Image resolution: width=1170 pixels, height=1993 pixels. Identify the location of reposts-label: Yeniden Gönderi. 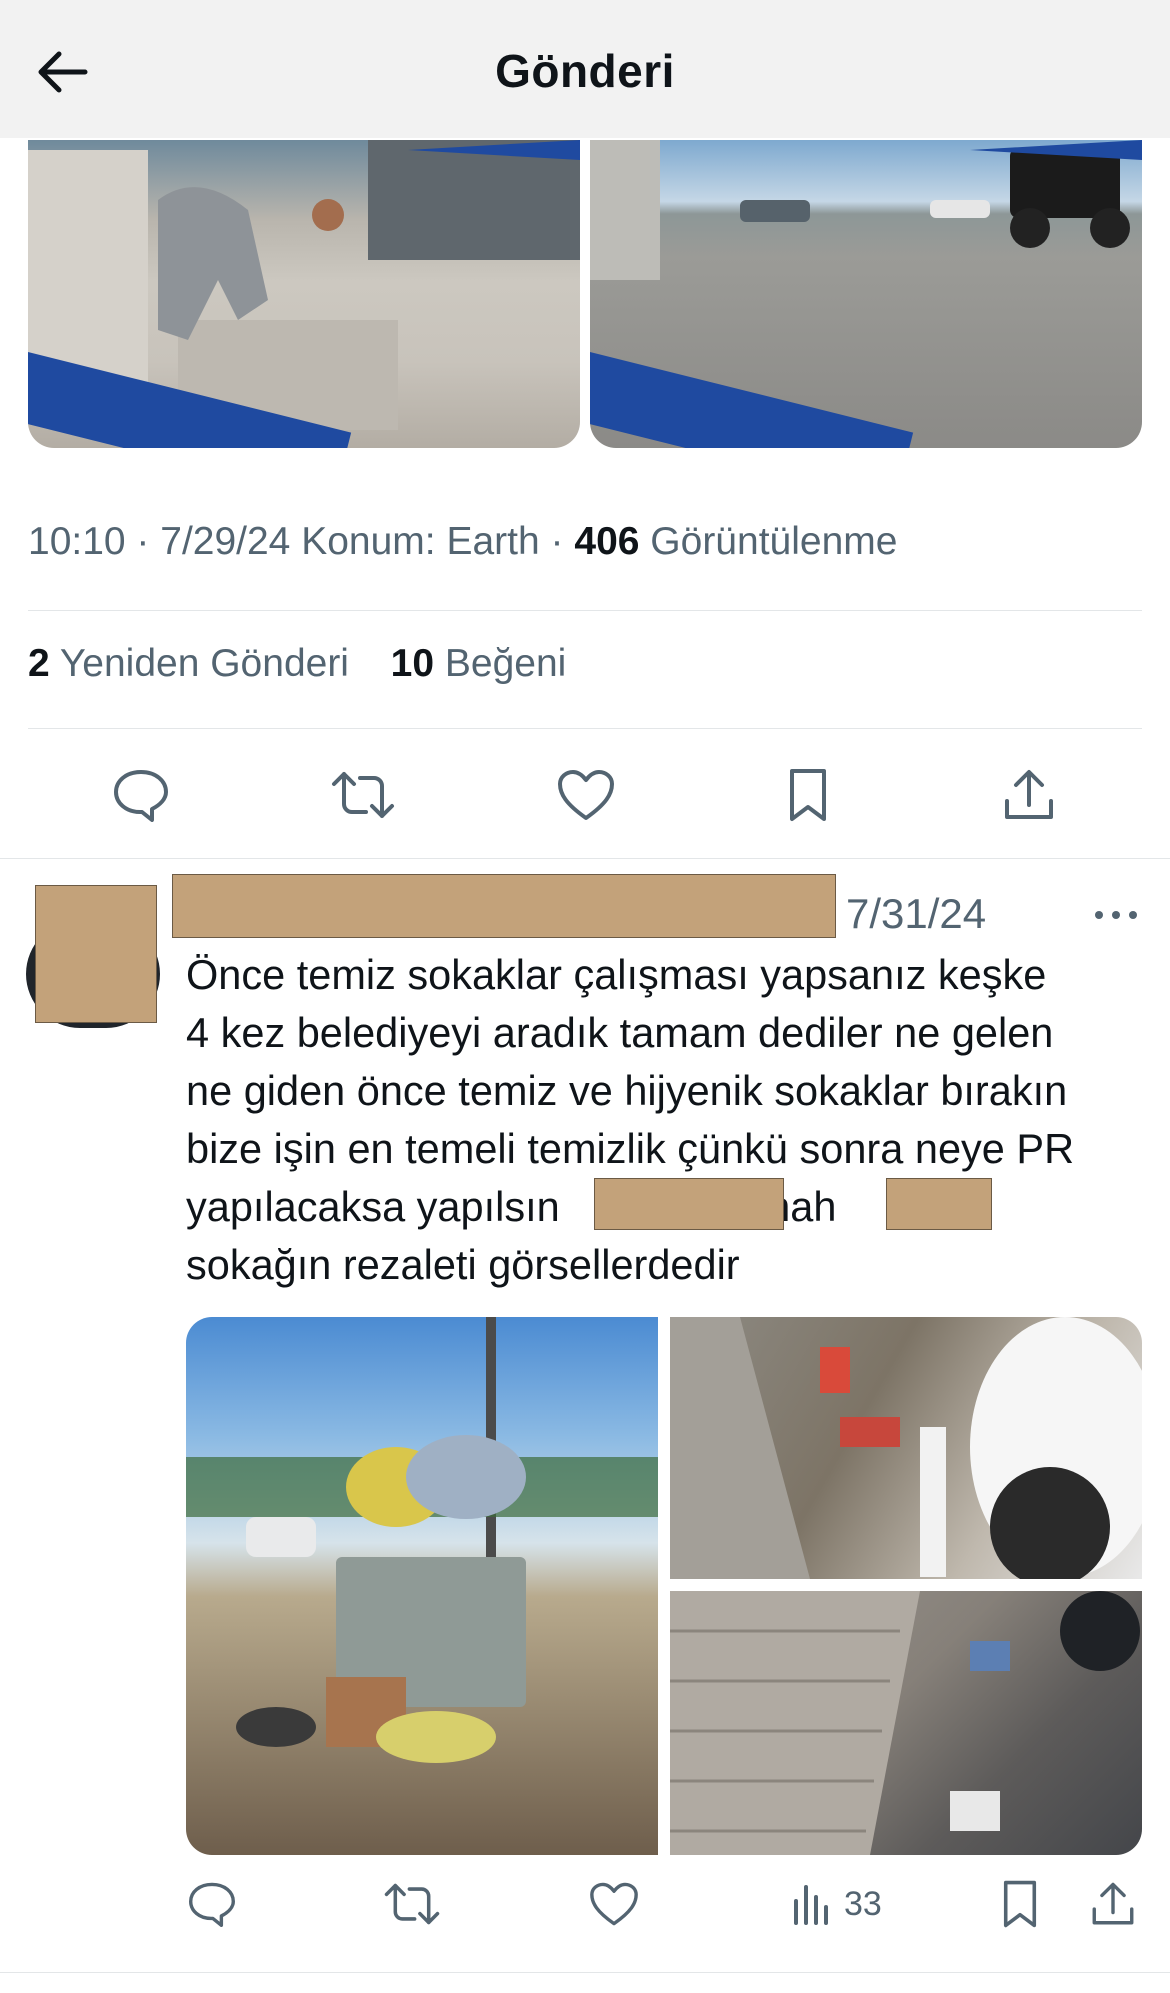
(204, 663).